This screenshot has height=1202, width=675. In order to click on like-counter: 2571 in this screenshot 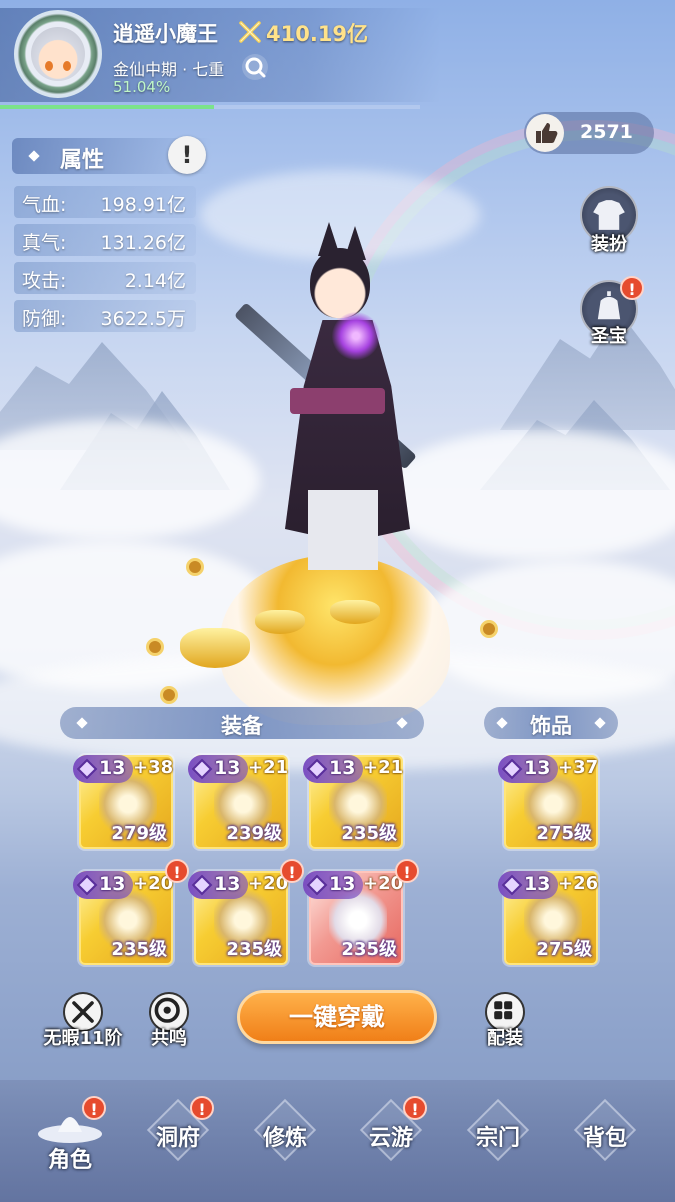, I will do `click(589, 133)`.